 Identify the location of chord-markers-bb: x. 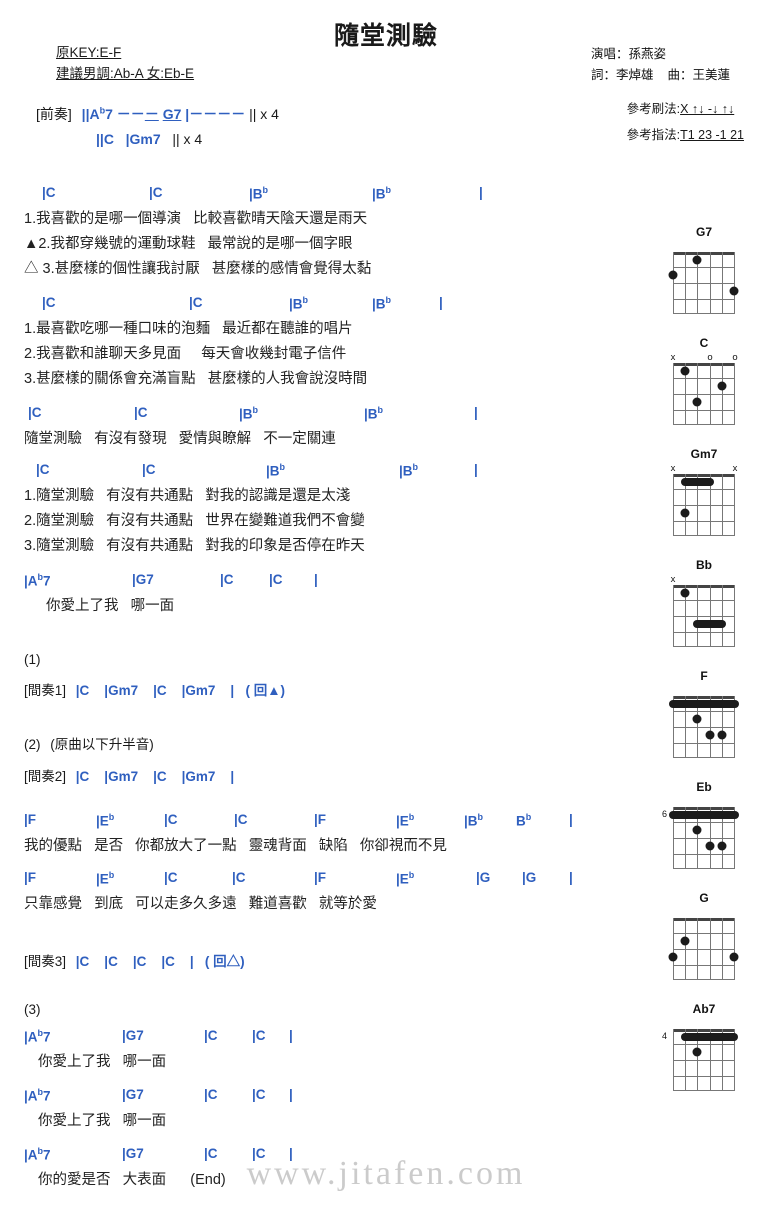
(673, 579).